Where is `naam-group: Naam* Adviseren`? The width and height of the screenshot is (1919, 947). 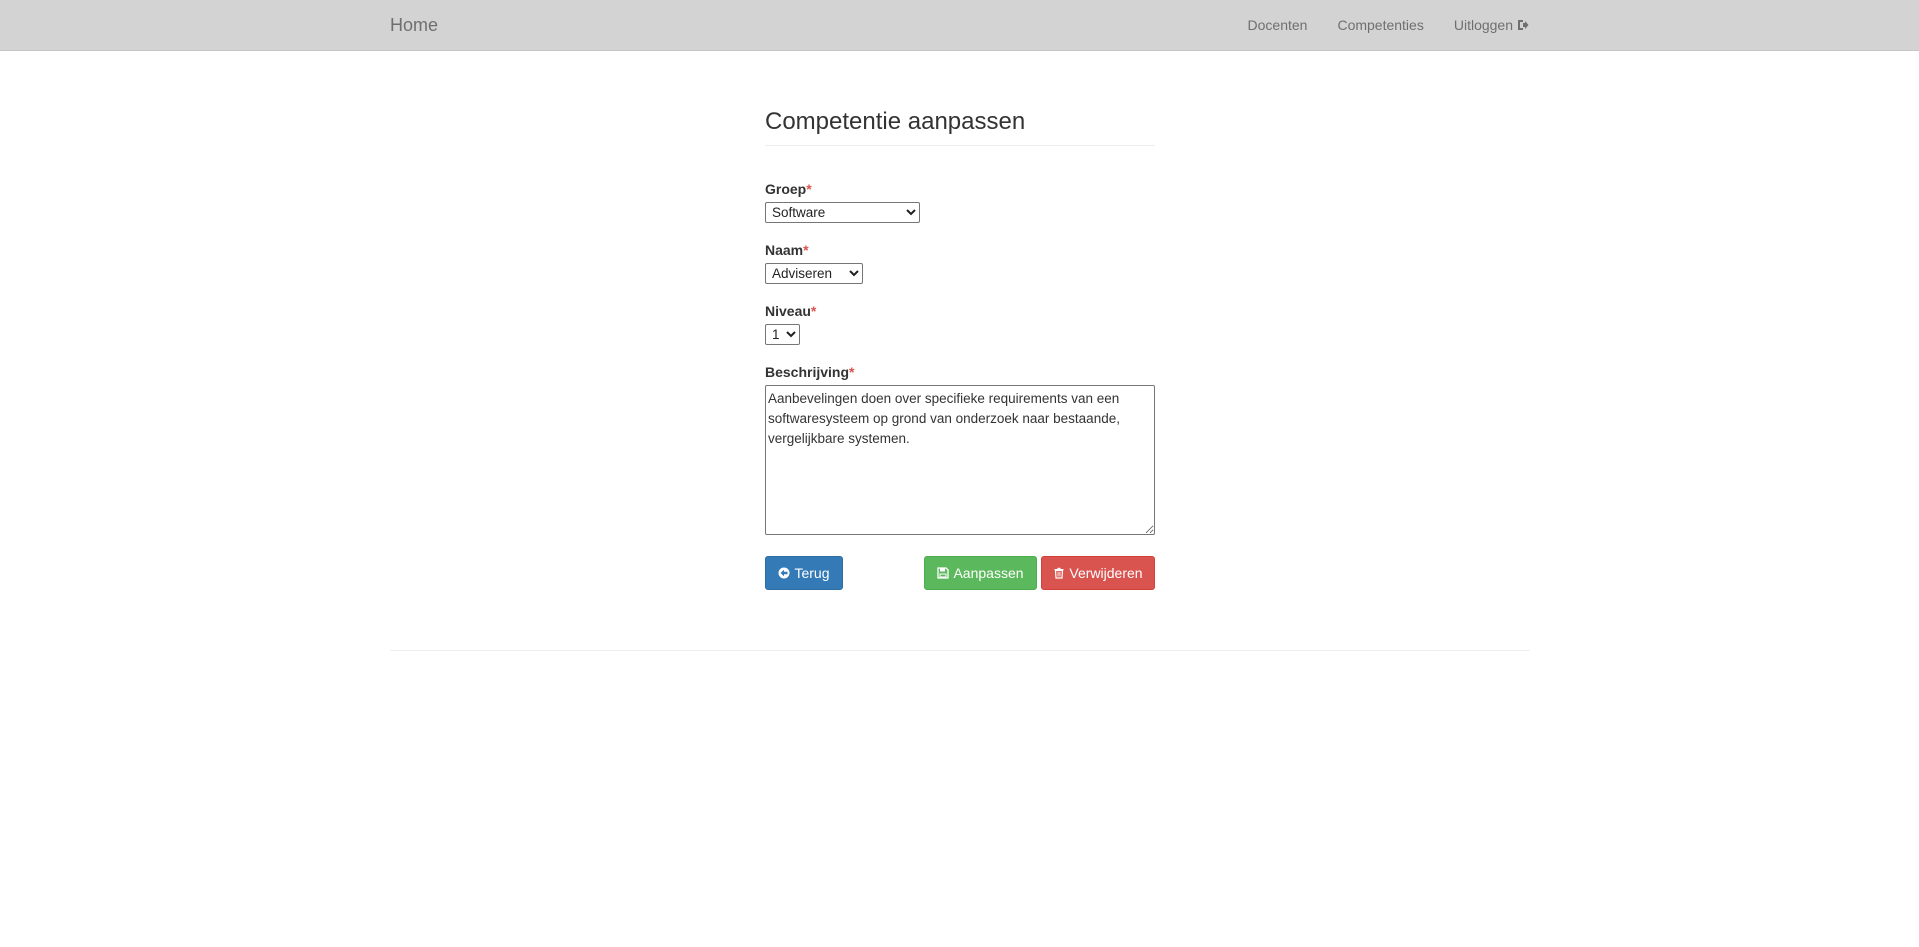 naam-group: Naam* Adviseren is located at coordinates (960, 262).